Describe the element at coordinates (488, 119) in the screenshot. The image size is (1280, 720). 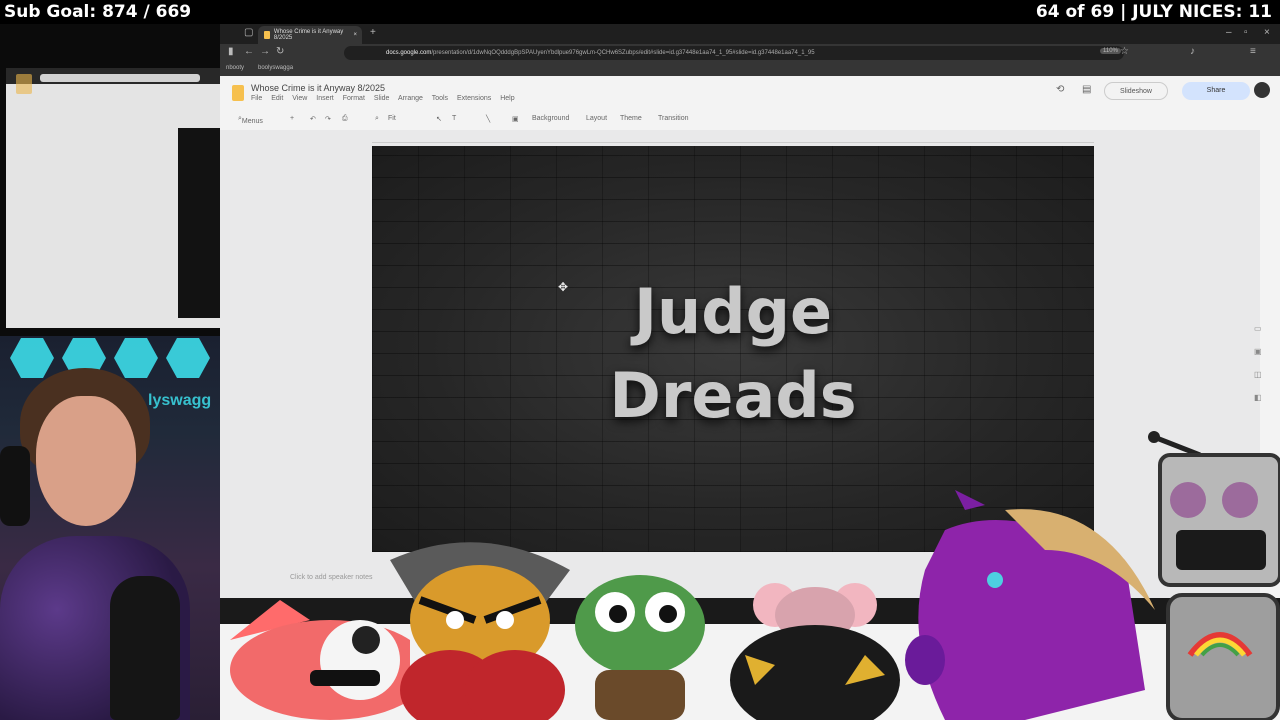
I see `line-tool-icon: ╲` at that location.